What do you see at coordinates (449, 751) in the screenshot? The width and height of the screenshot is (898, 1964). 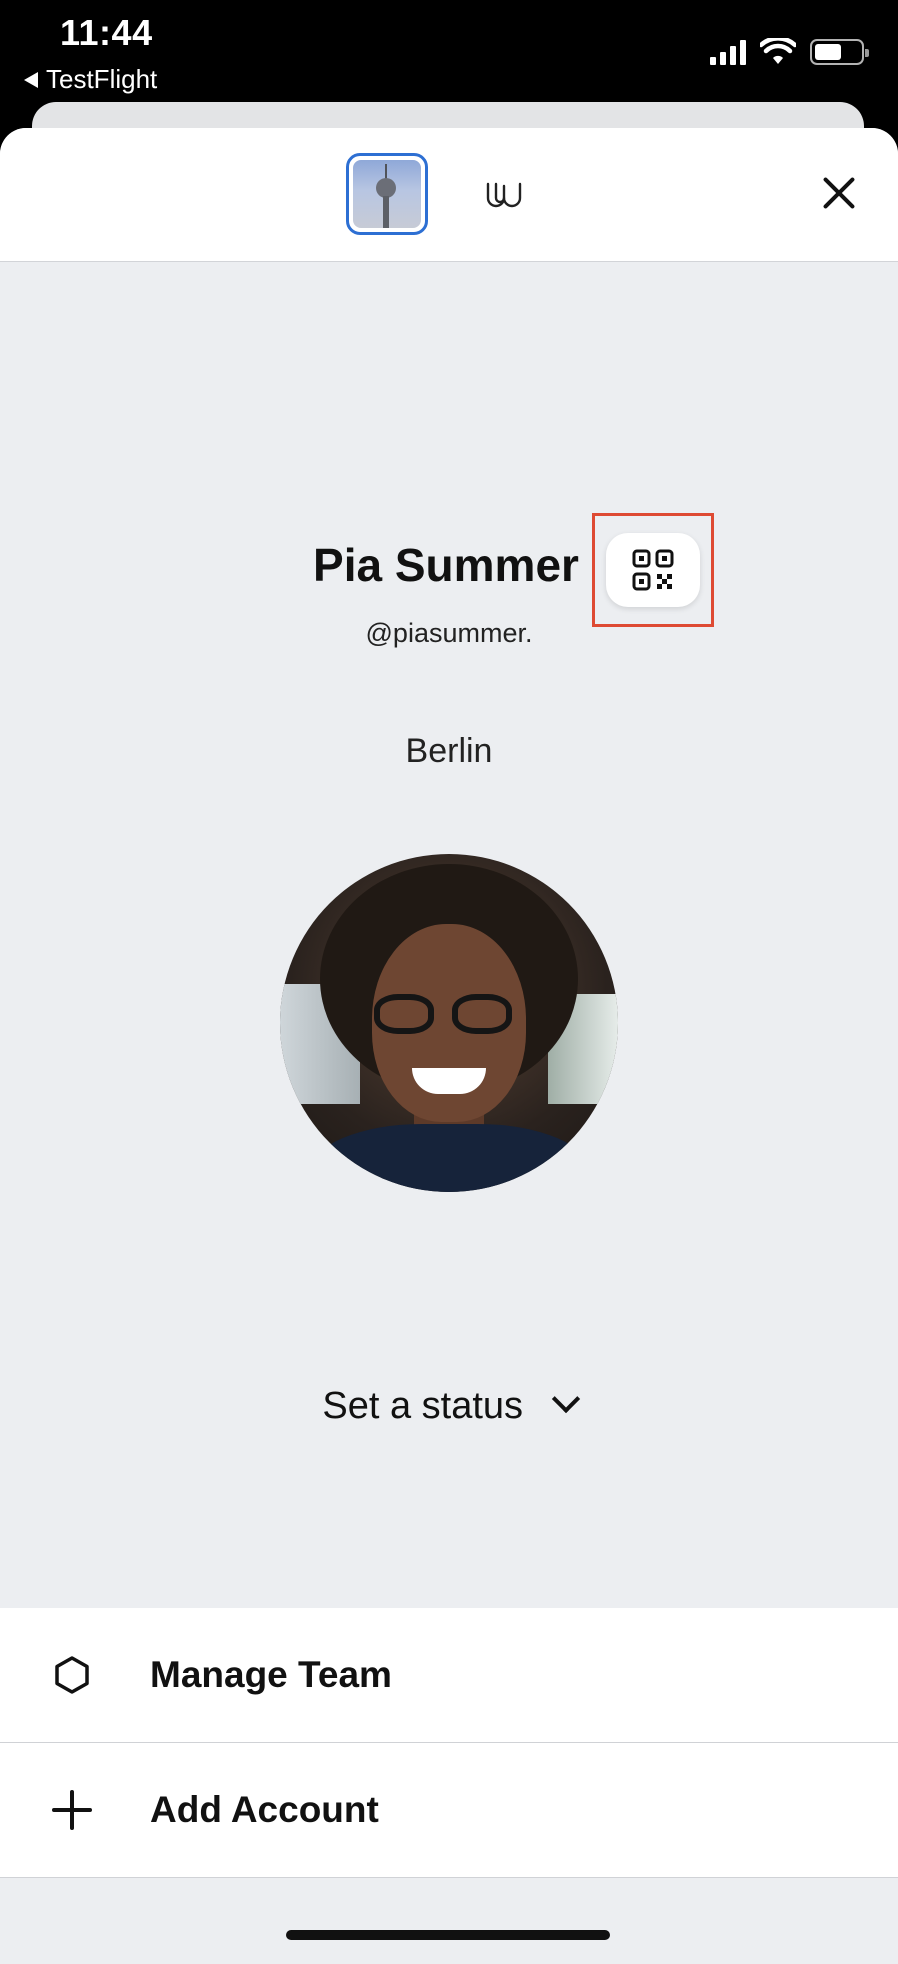 I see `profile-location: Berlin` at bounding box center [449, 751].